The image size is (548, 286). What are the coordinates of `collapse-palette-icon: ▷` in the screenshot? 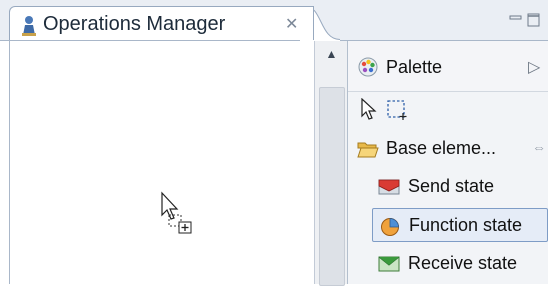 It's located at (534, 67).